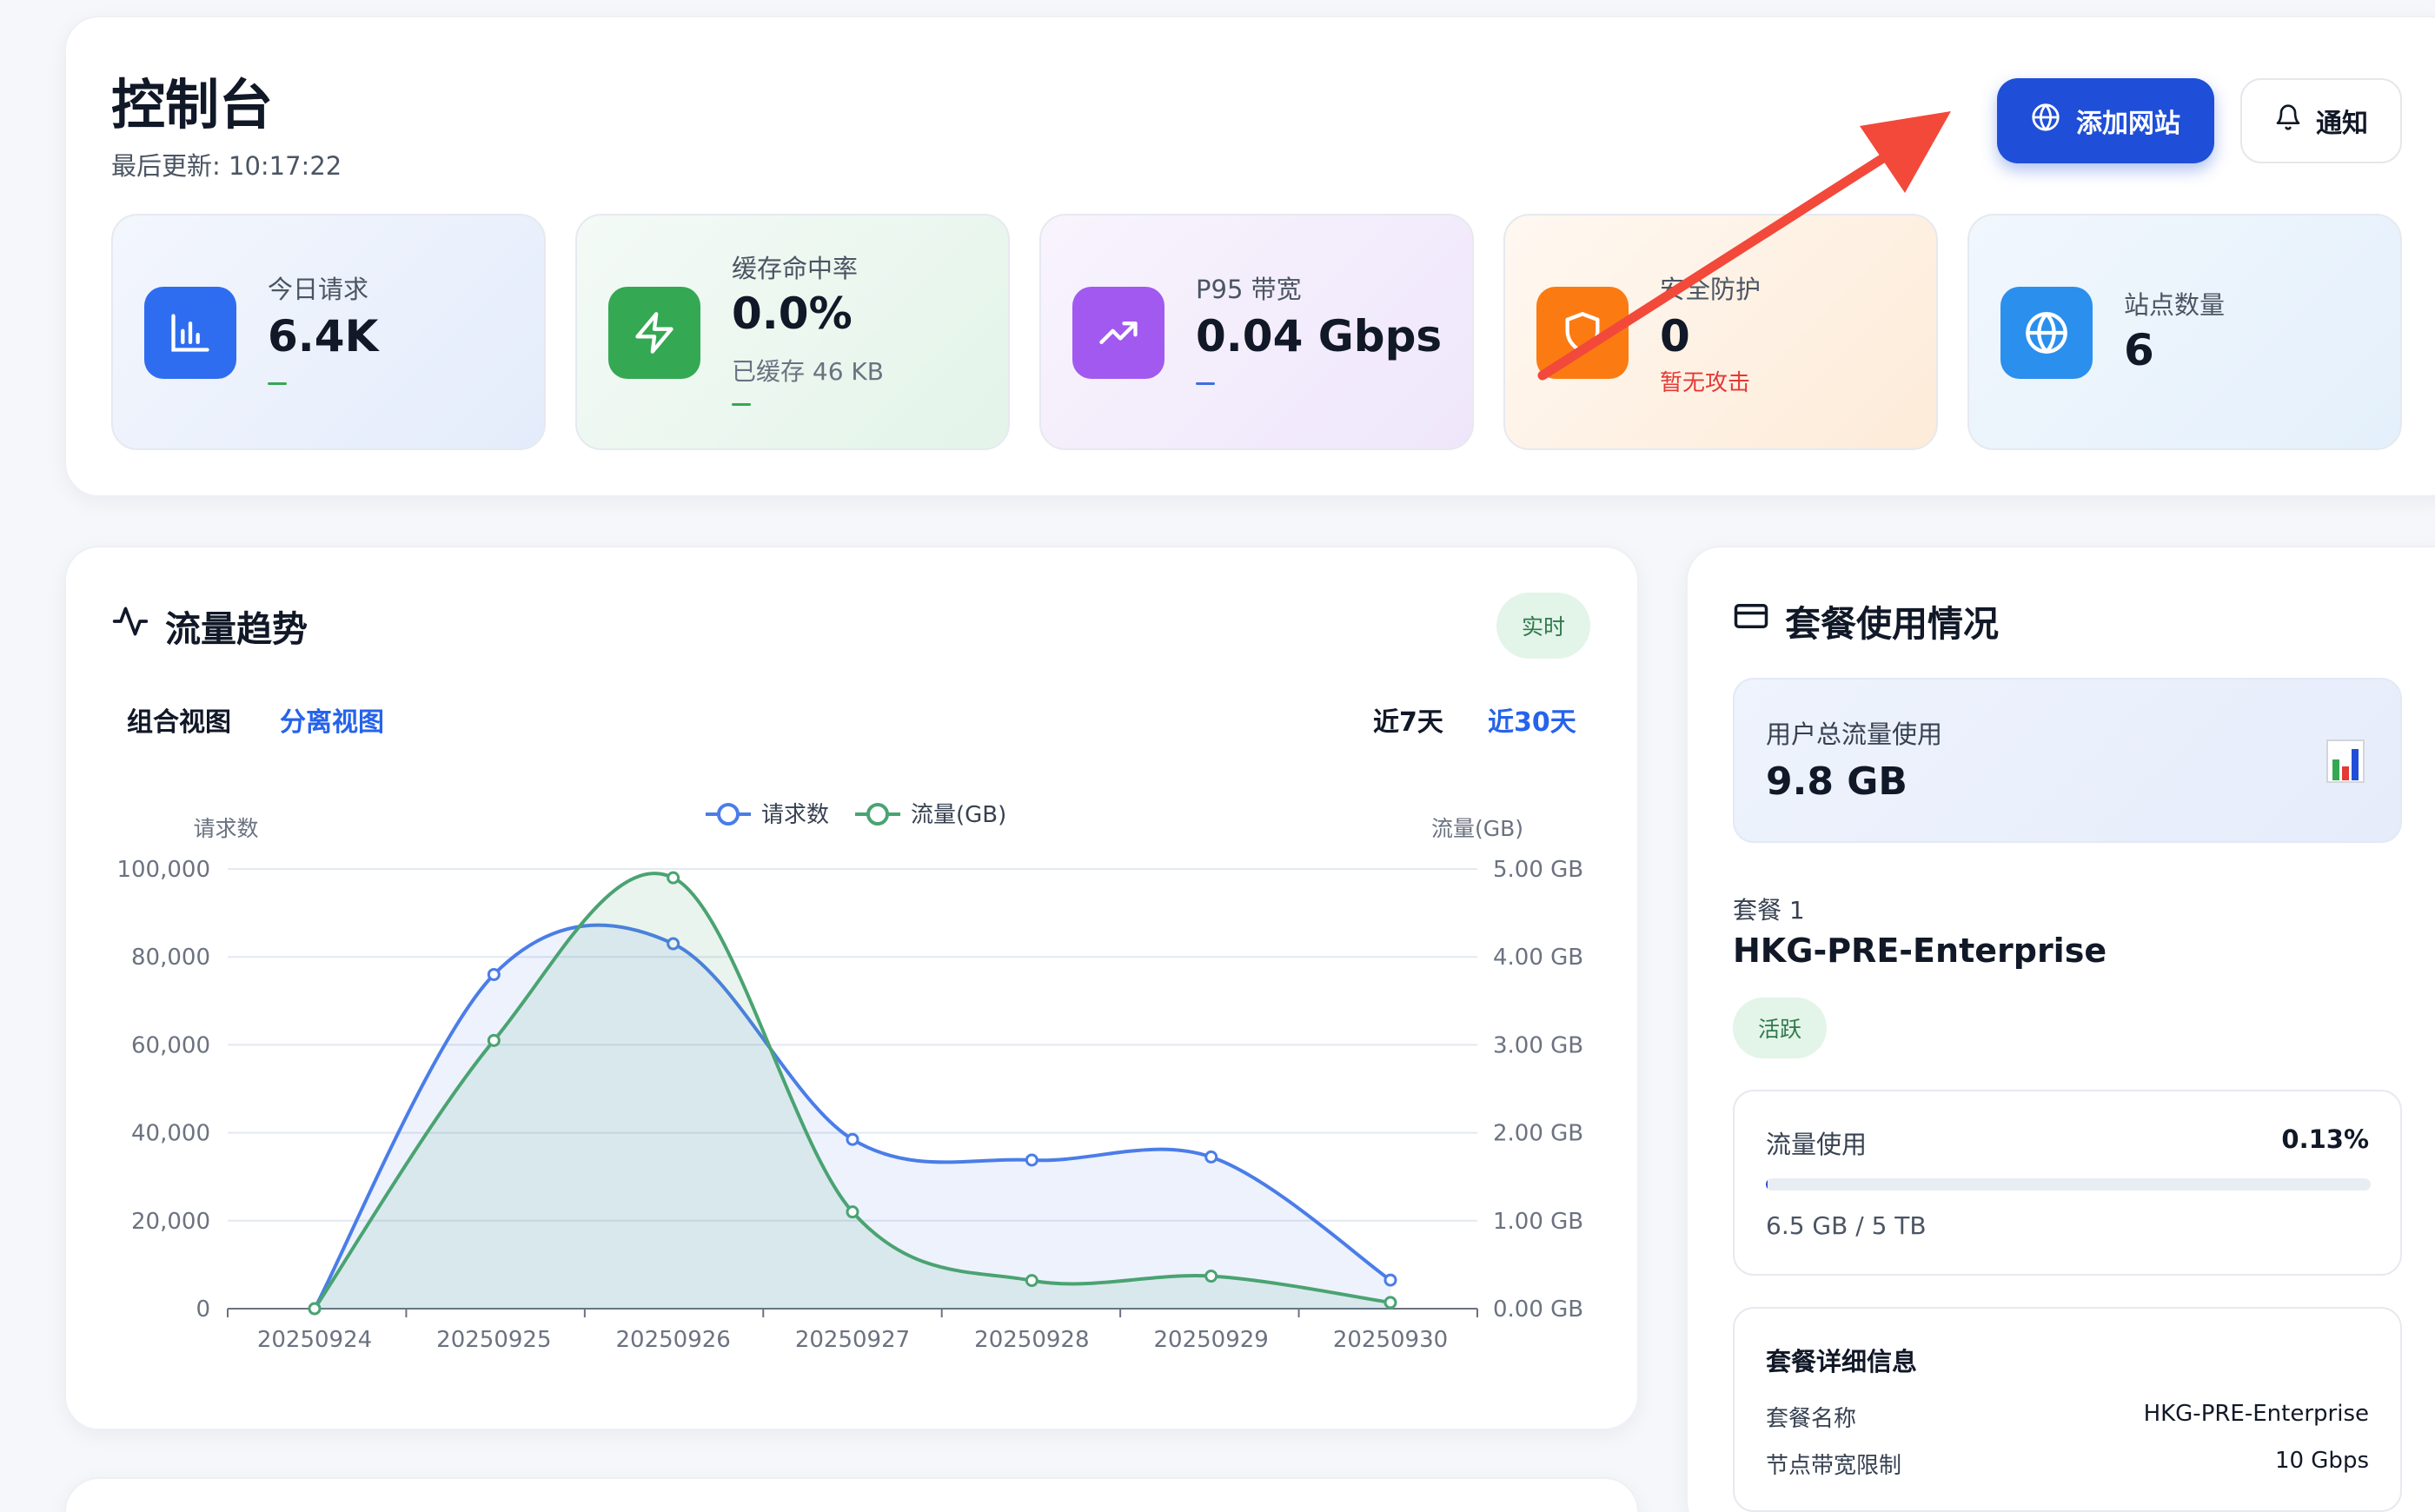  Describe the element at coordinates (1538, 1045) in the screenshot. I see `y-tick-label-right: 3.00 GB` at that location.